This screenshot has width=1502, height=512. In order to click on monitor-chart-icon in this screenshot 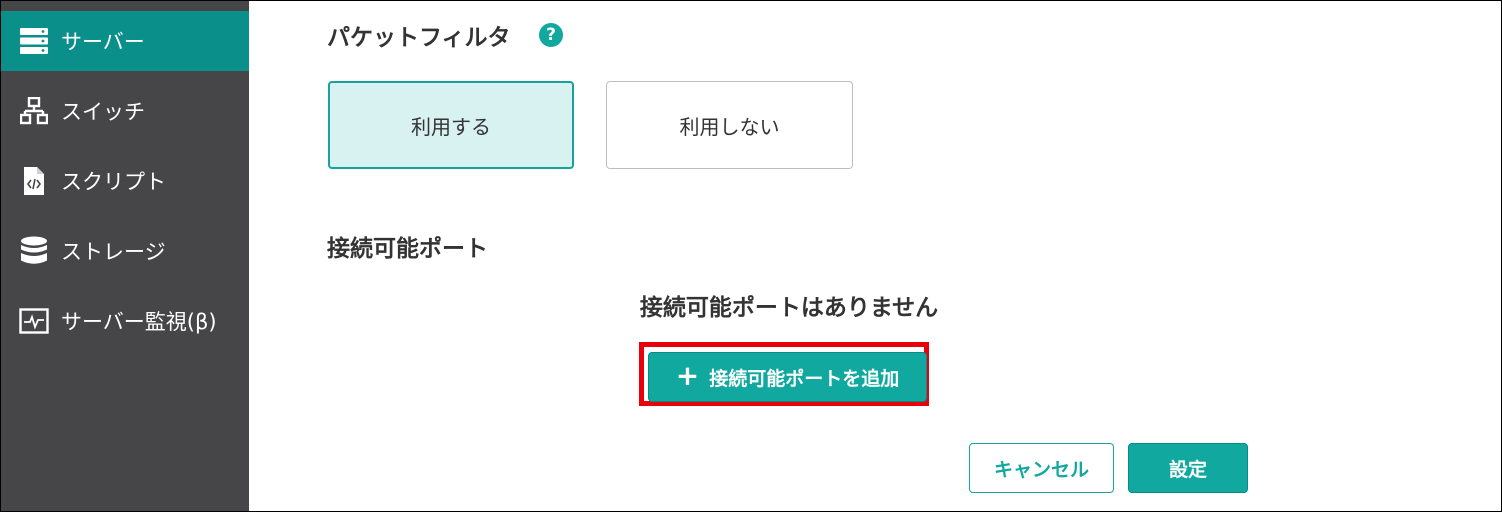, I will do `click(34, 321)`.